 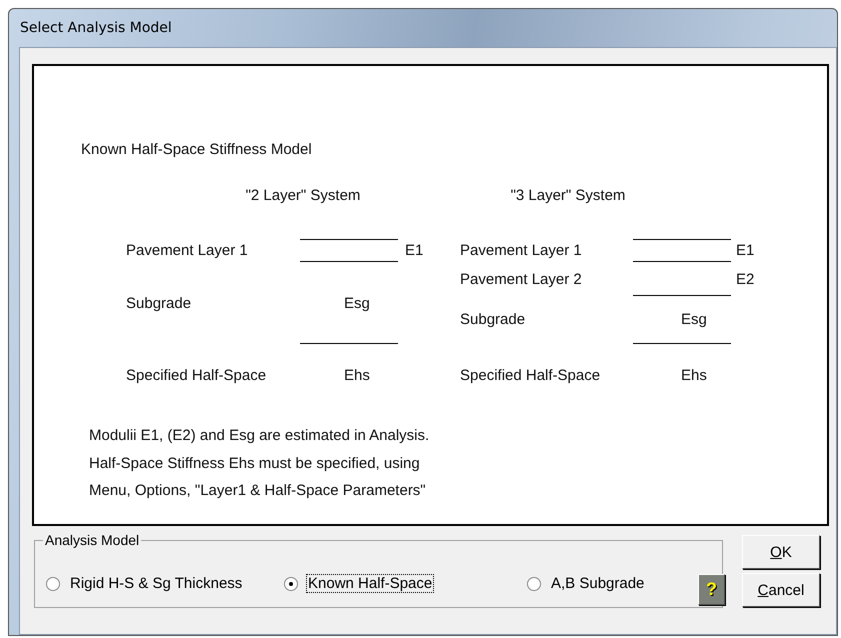 What do you see at coordinates (745, 280) in the screenshot?
I see `modulus-symbol: E2` at bounding box center [745, 280].